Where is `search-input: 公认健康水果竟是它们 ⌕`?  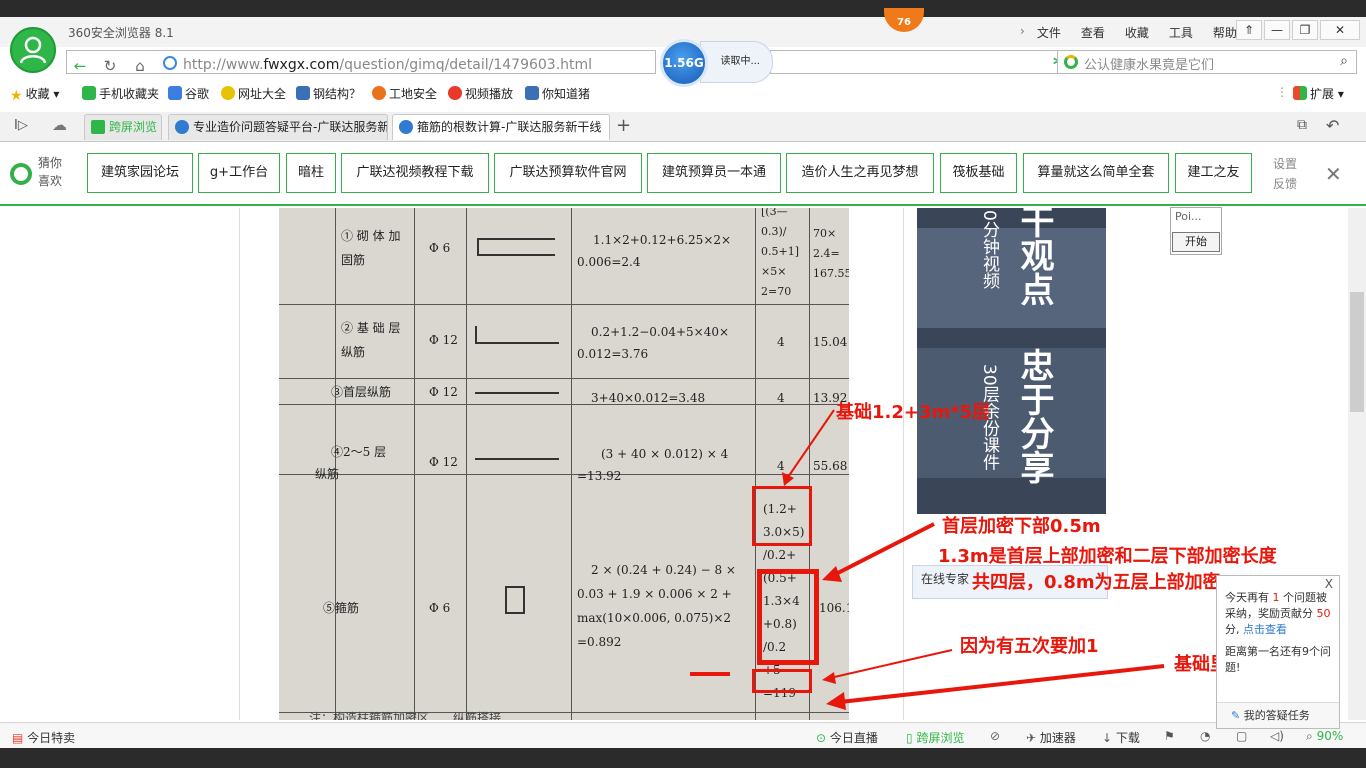 search-input: 公认健康水果竟是它们 ⌕ is located at coordinates (1207, 62).